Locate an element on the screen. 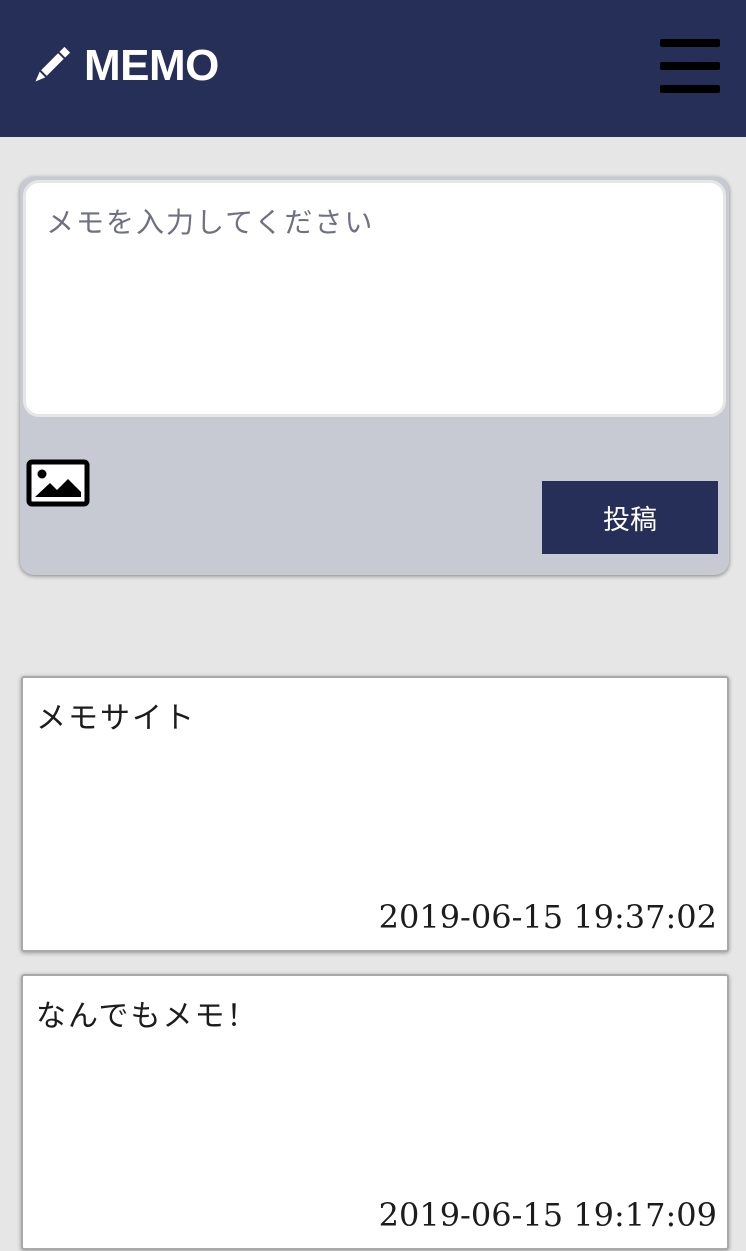  memo-date: 2019-06-15 19:17:09 is located at coordinates (547, 1215).